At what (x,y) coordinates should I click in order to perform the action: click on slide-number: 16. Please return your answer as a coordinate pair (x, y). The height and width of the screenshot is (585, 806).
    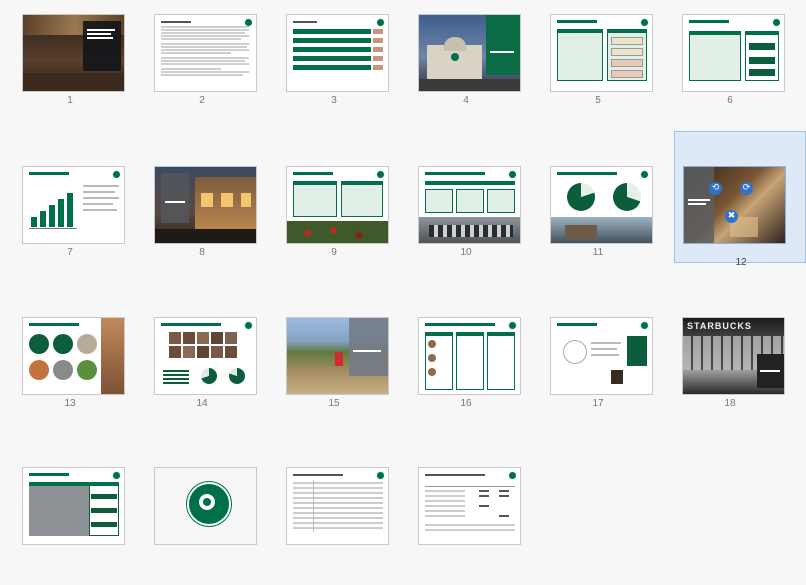
    Looking at the image, I should click on (466, 403).